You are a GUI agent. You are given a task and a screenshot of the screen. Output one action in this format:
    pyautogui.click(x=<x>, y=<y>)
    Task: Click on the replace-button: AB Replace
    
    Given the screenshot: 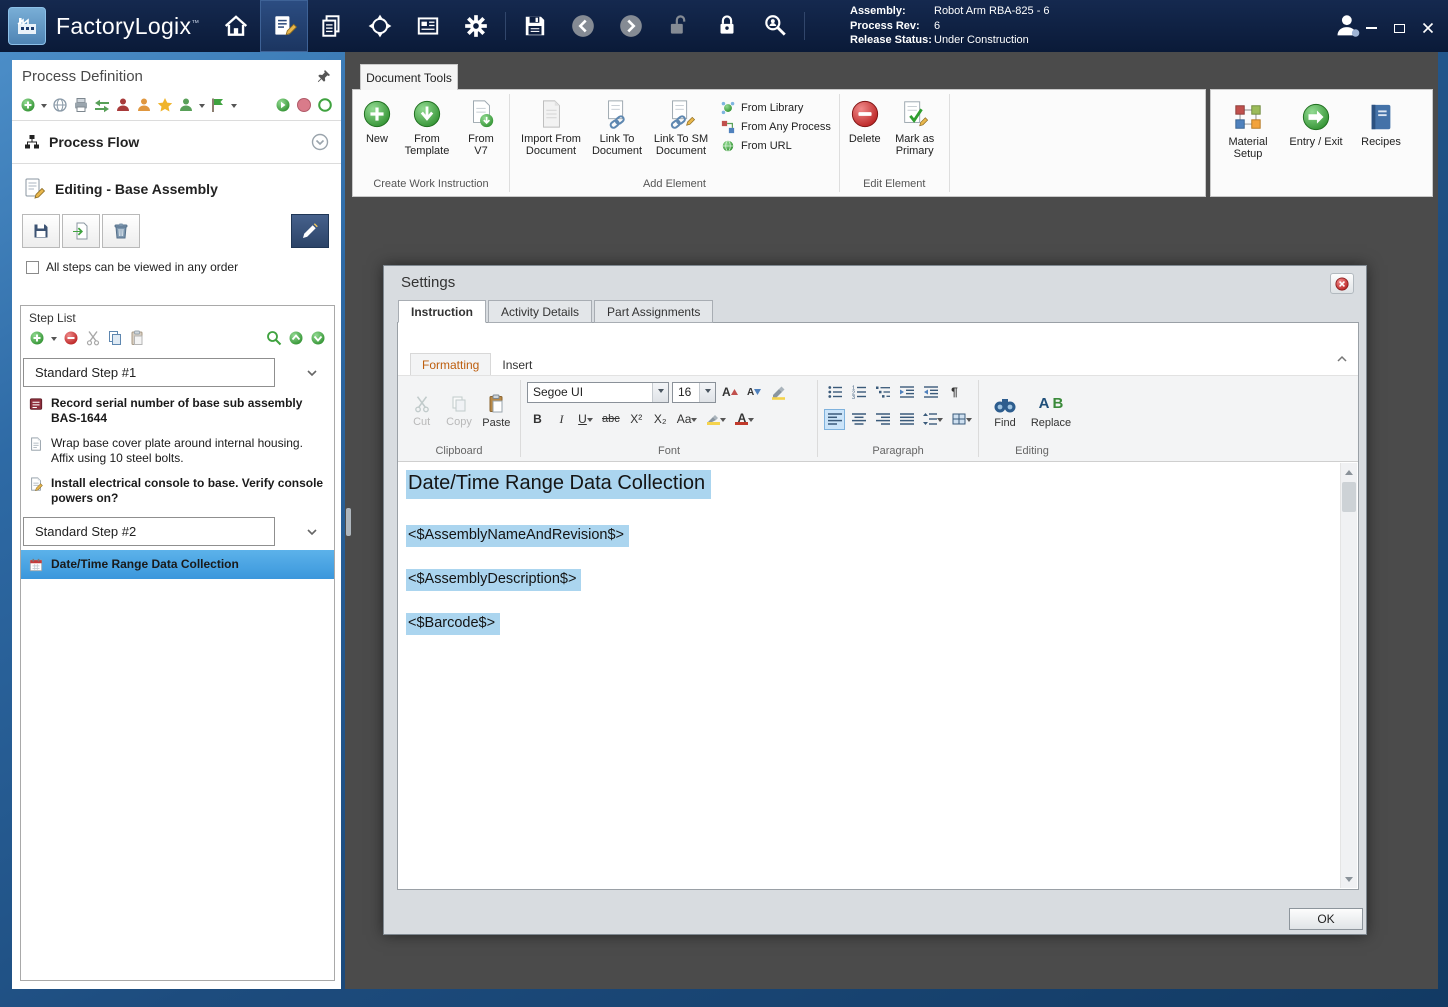 What is the action you would take?
    pyautogui.click(x=1051, y=411)
    